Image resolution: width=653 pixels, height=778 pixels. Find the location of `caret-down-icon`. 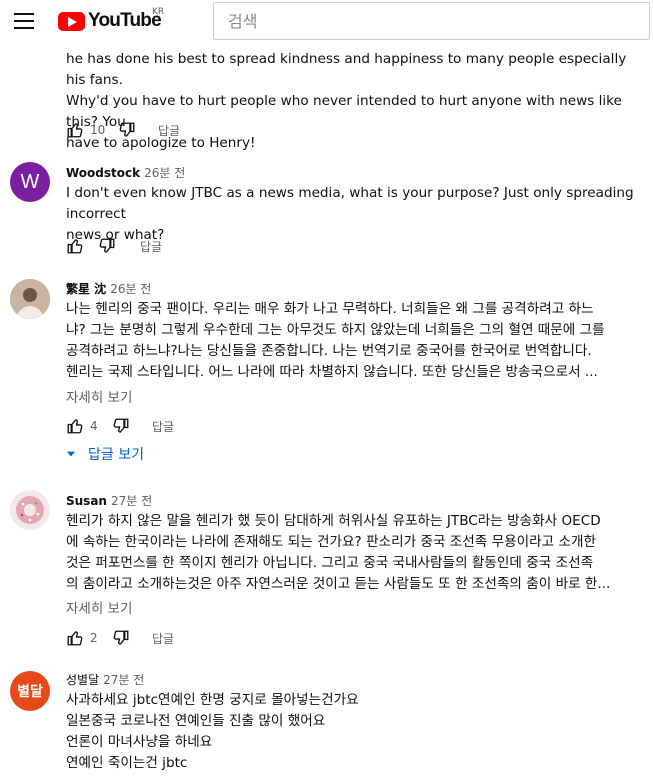

caret-down-icon is located at coordinates (71, 454).